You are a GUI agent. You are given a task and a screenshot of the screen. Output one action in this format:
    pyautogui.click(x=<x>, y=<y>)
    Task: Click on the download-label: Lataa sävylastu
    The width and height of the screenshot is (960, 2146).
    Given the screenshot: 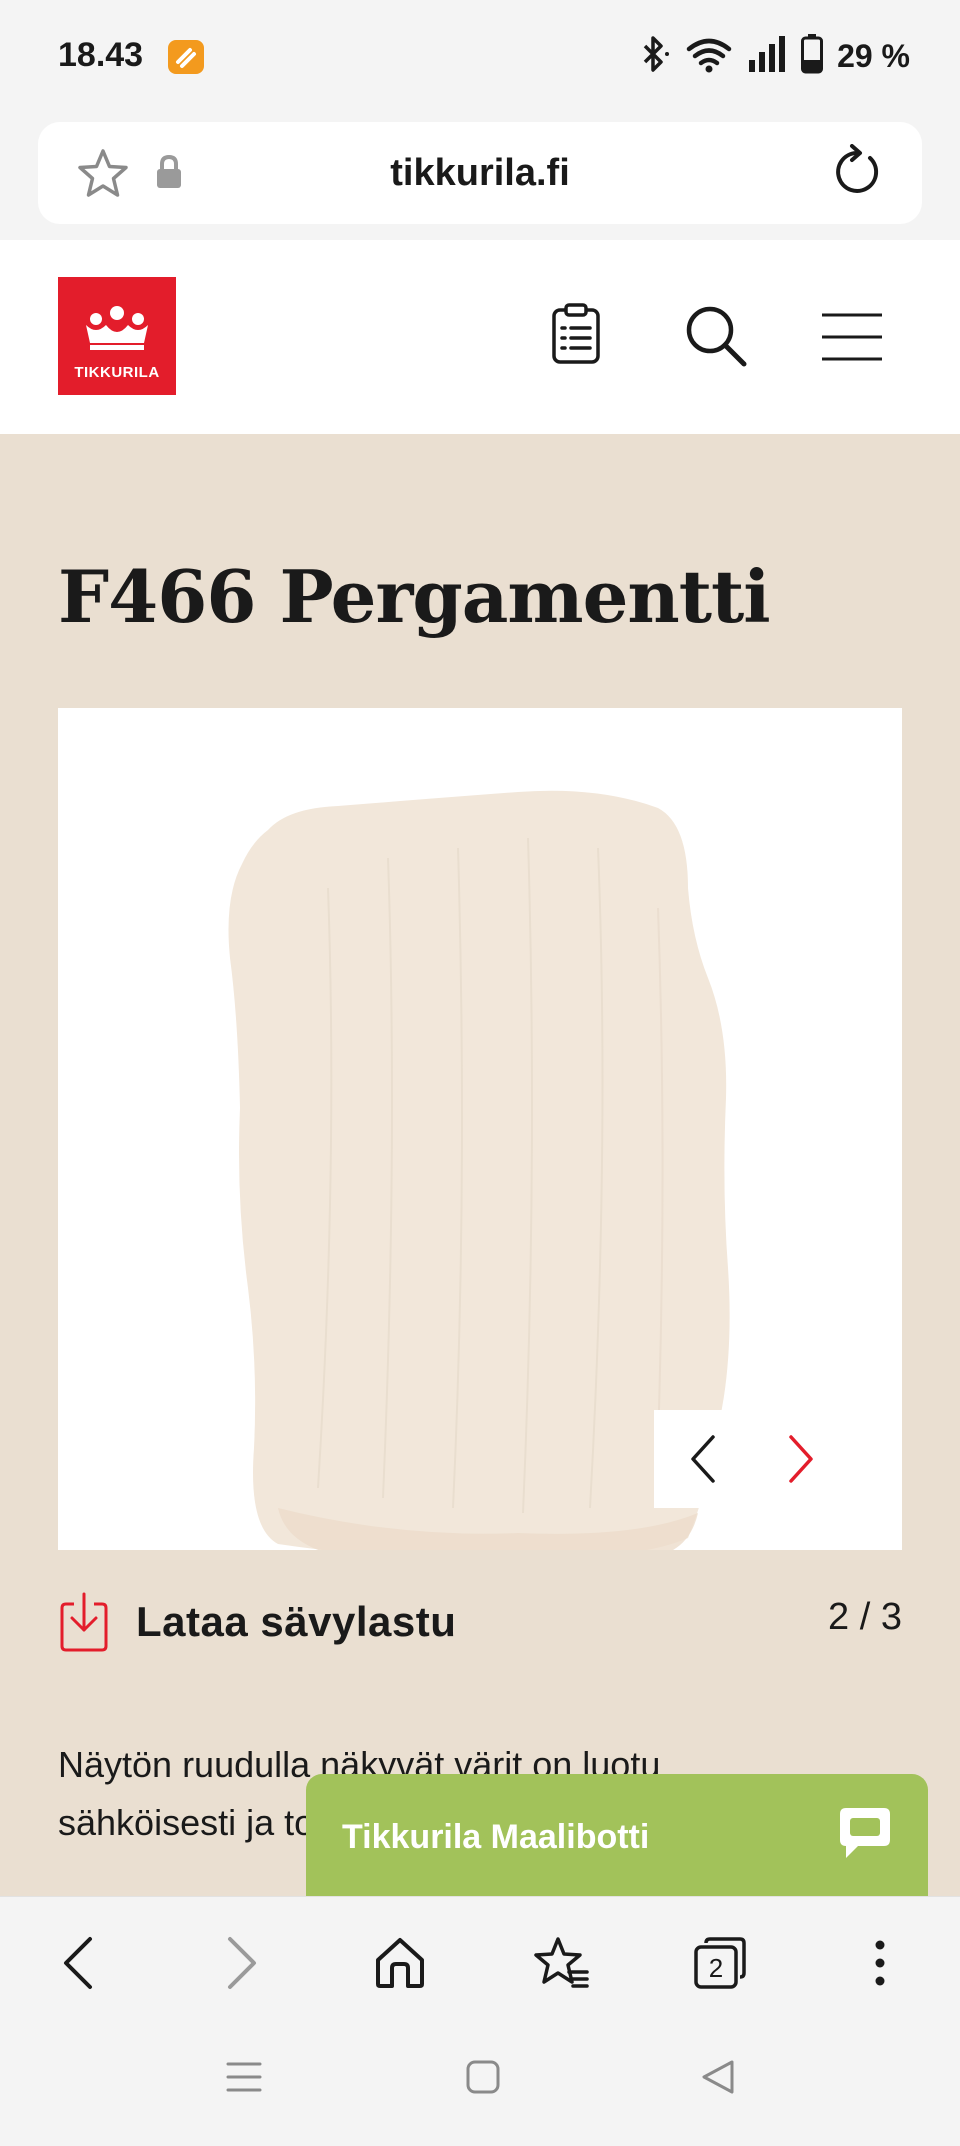 What is the action you would take?
    pyautogui.click(x=296, y=1622)
    